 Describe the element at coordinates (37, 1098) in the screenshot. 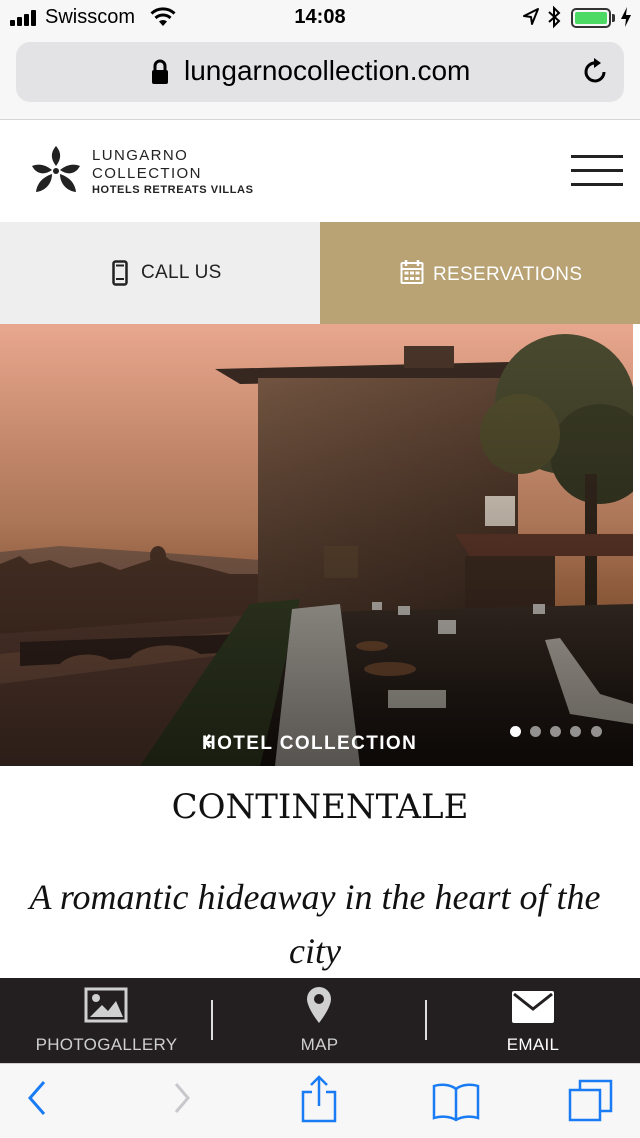

I see `back-icon` at that location.